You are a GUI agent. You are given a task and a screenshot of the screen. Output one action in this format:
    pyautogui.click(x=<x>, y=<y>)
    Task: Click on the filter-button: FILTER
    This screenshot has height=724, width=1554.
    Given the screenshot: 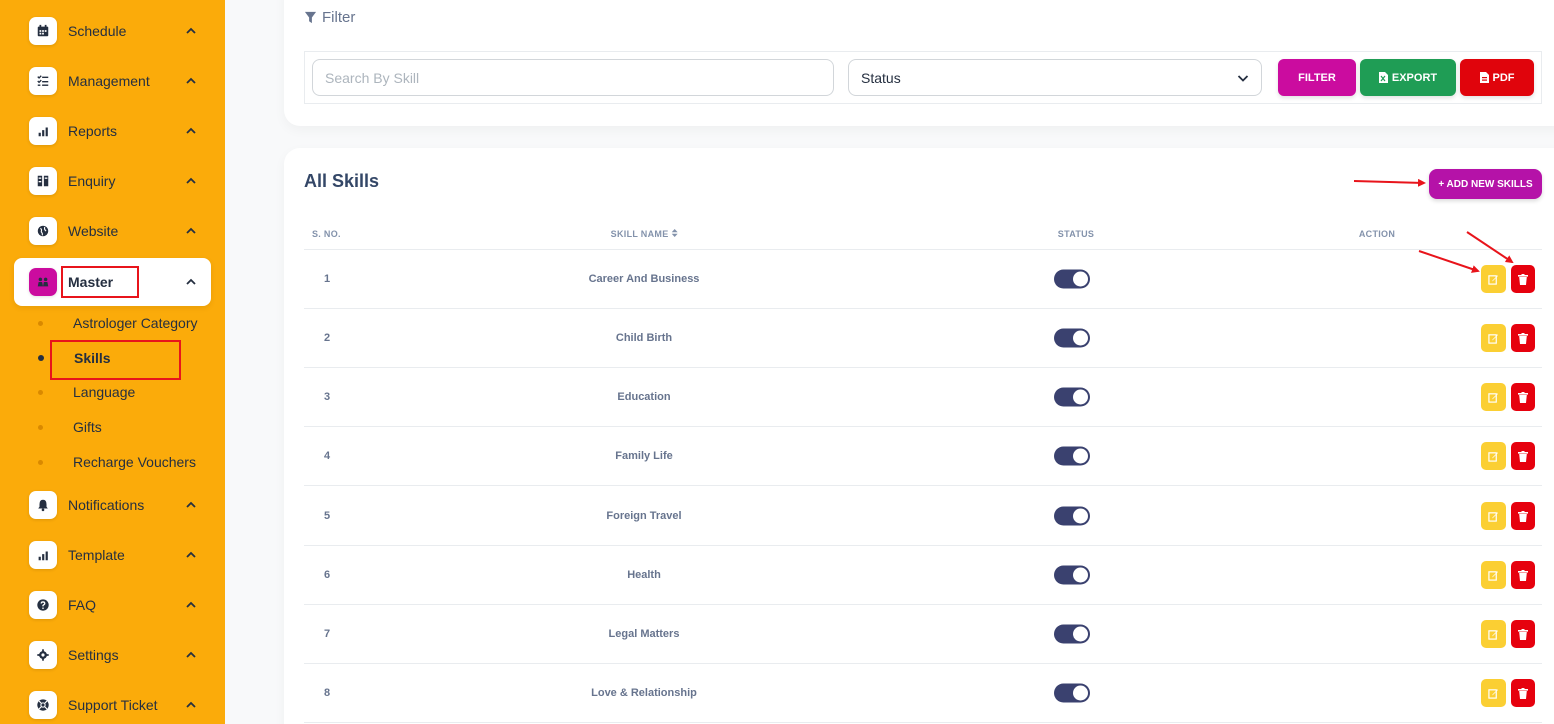 What is the action you would take?
    pyautogui.click(x=1317, y=77)
    